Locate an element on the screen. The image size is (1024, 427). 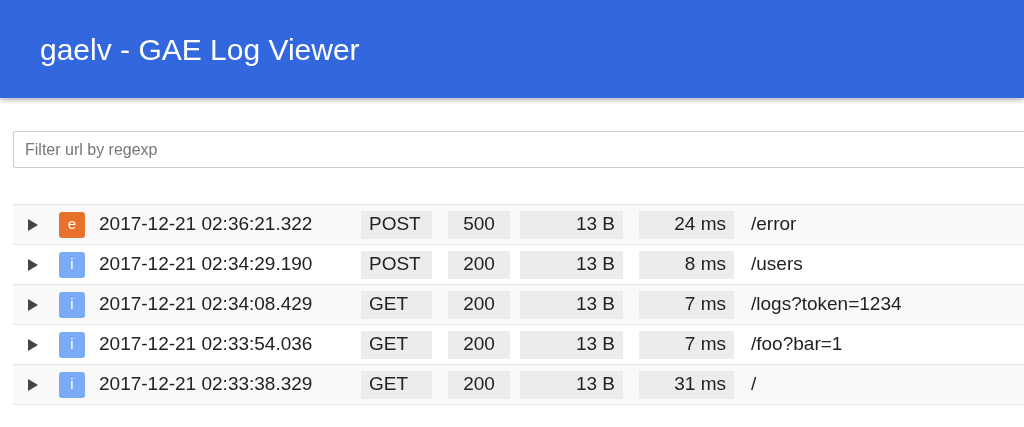
duration: 24 ms is located at coordinates (686, 224).